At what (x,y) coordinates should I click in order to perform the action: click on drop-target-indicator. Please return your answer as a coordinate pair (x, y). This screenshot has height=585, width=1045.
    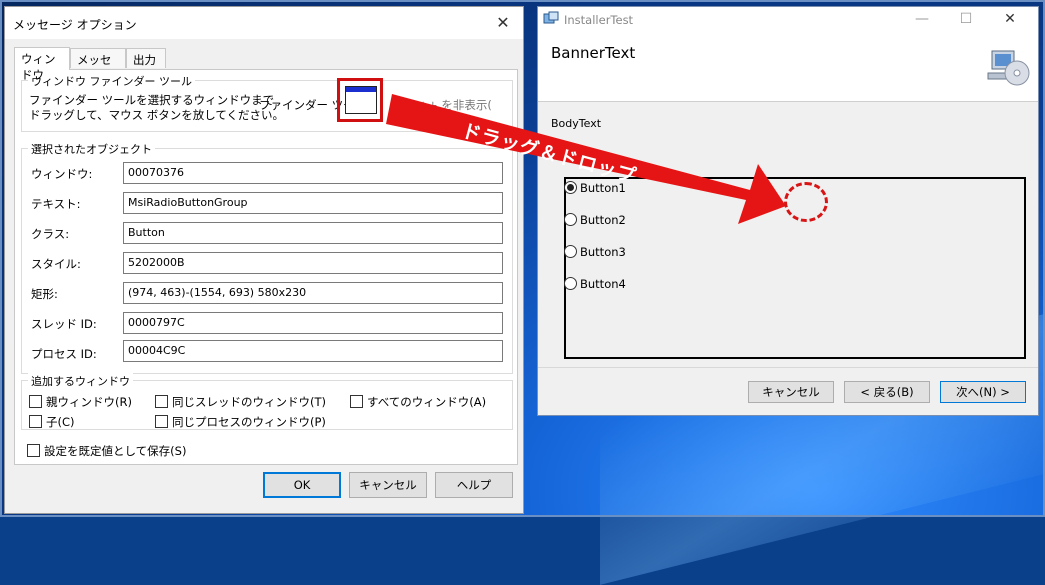
    Looking at the image, I should click on (806, 202).